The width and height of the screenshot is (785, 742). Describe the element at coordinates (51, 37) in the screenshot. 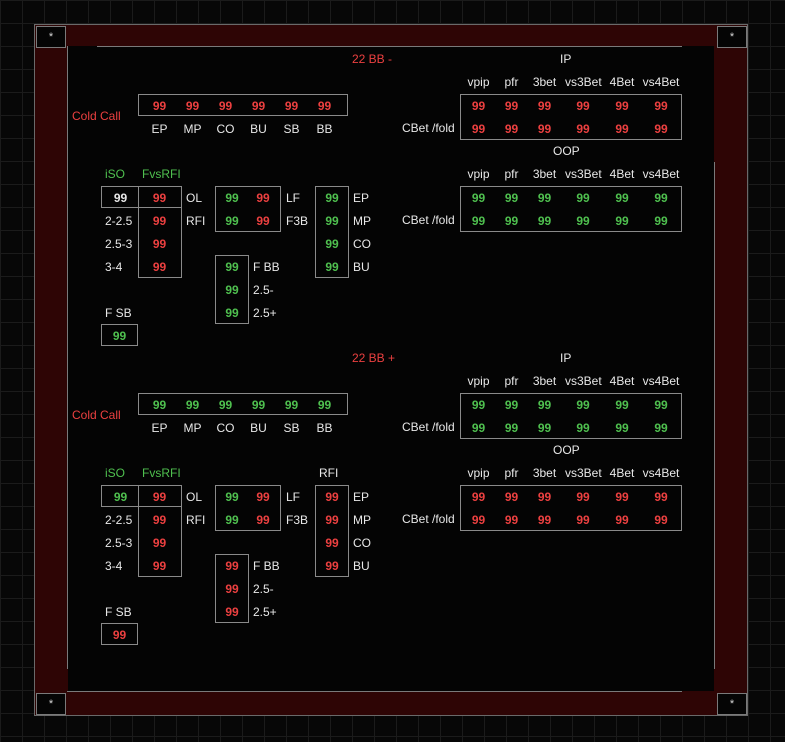

I see `corner-handle-top-left: *` at that location.